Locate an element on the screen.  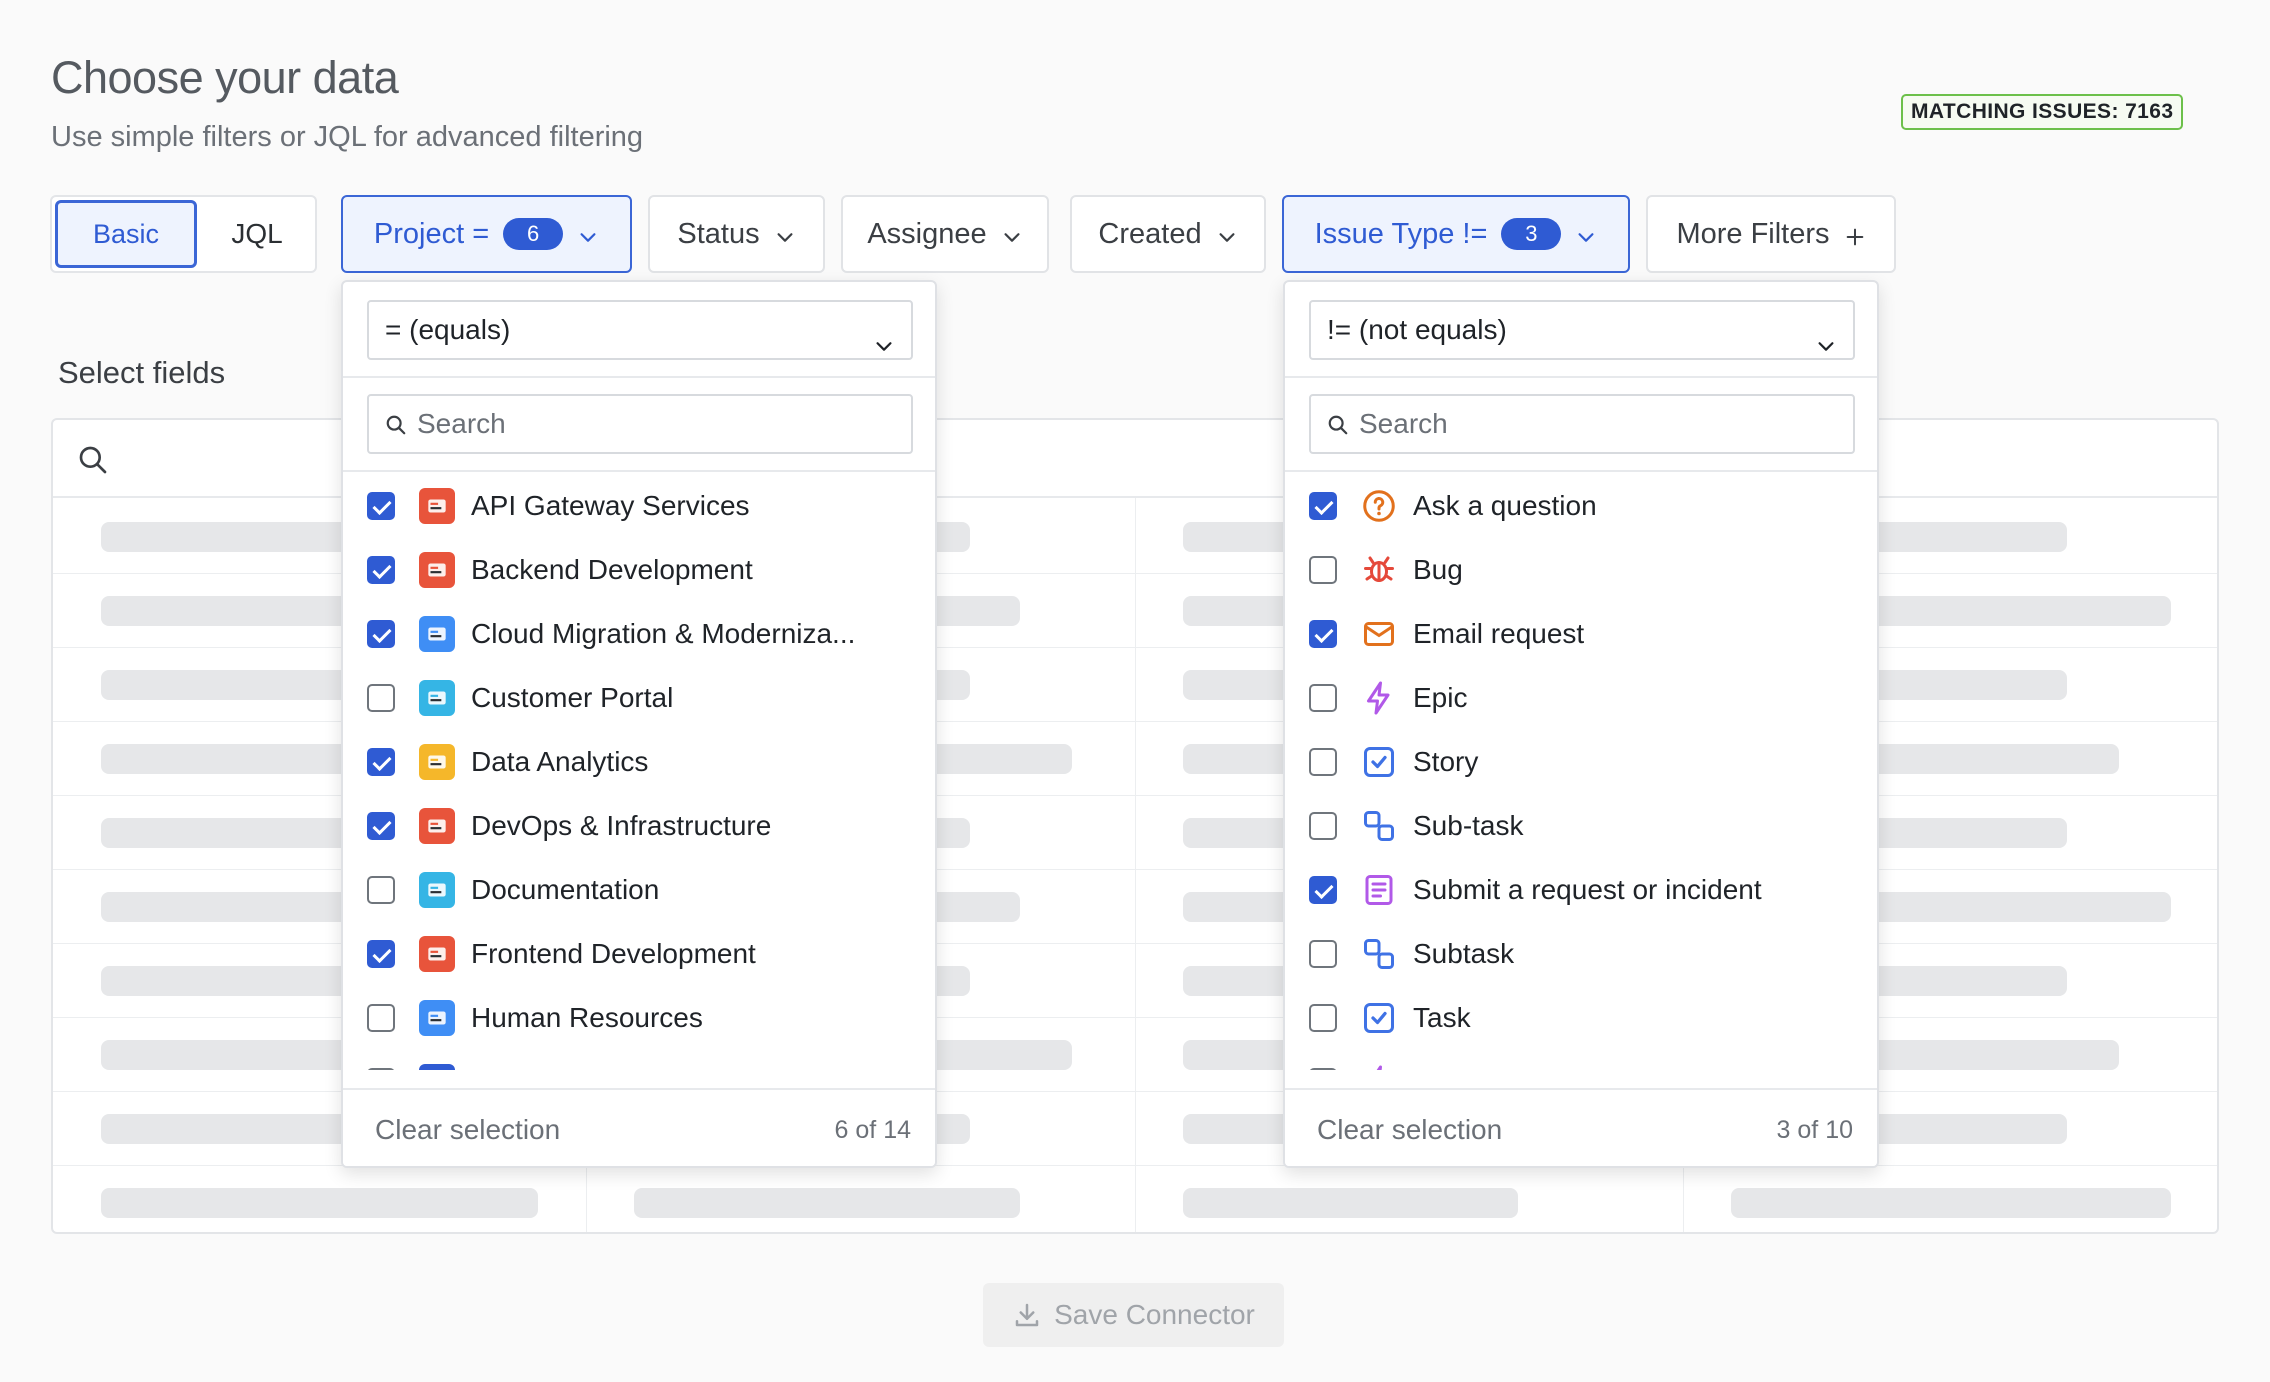
issue-type-option: Task is located at coordinates (1581, 1018).